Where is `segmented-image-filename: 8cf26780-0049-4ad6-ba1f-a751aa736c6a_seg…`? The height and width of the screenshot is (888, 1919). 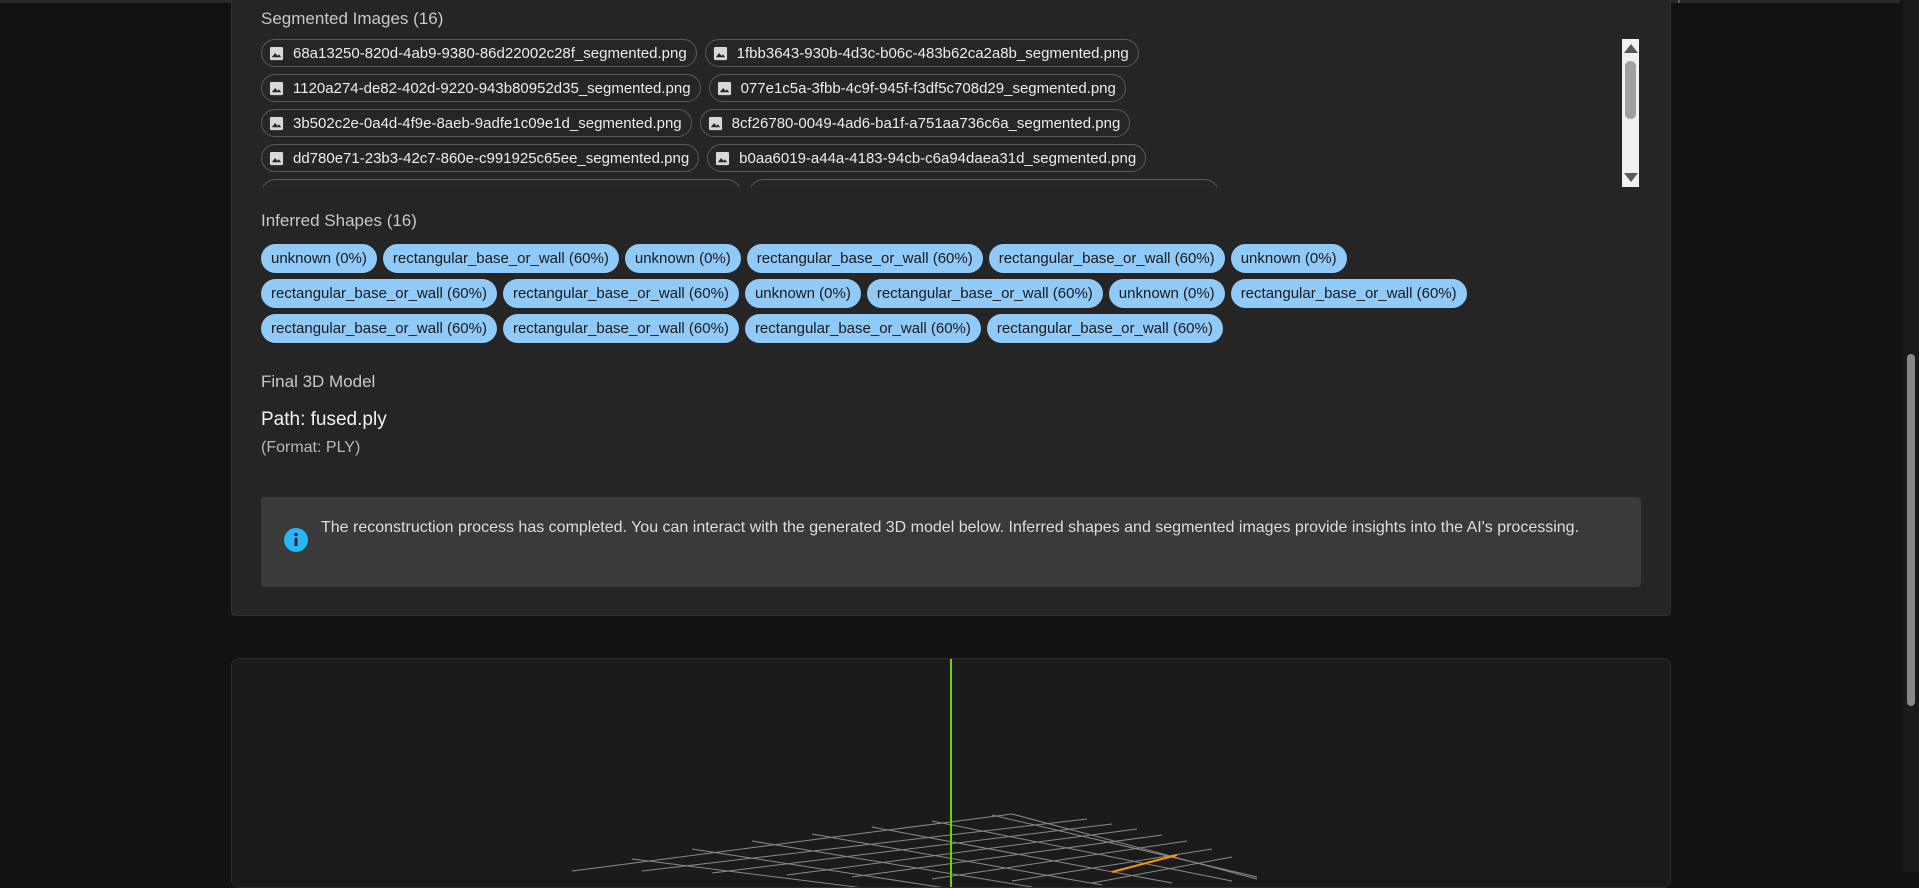 segmented-image-filename: 8cf26780-0049-4ad6-ba1f-a751aa736c6a_seg… is located at coordinates (926, 123).